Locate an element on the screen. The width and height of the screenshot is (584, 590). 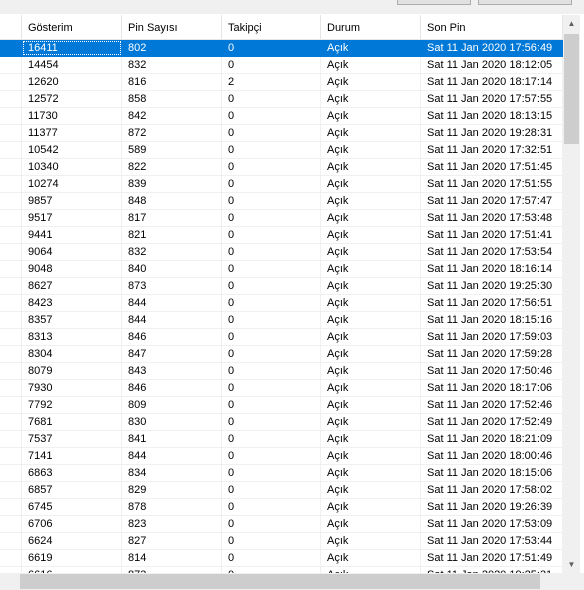
cell-gosterim: 9048 is located at coordinates (72, 269).